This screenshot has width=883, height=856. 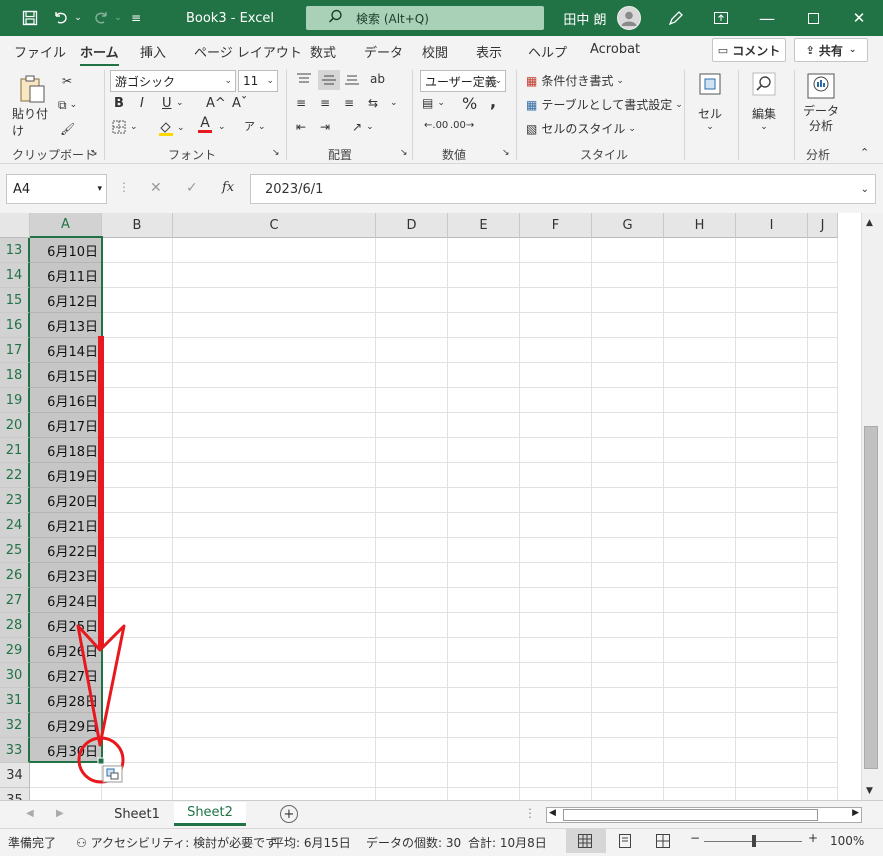 I want to click on cell-e24, so click(x=484, y=525).